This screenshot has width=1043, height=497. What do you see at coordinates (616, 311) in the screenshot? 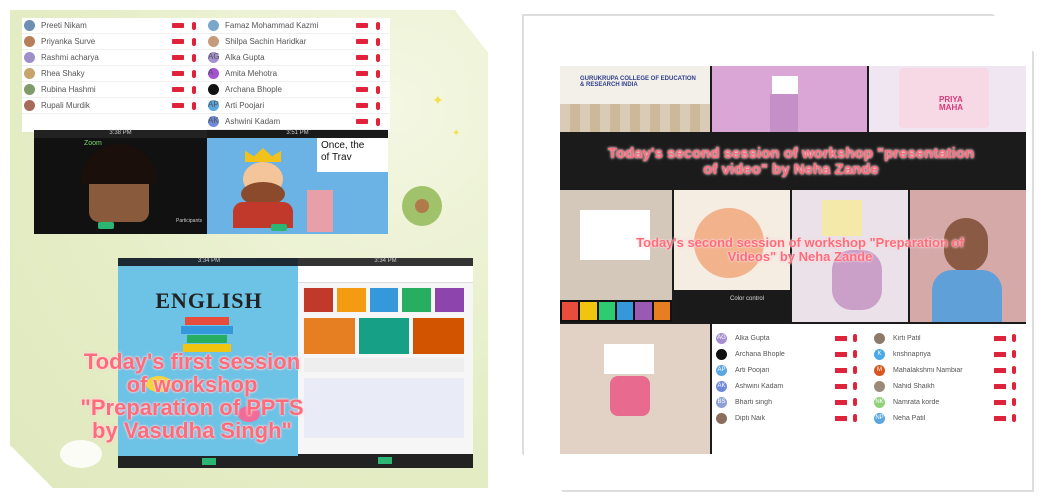
I see `color-palette` at bounding box center [616, 311].